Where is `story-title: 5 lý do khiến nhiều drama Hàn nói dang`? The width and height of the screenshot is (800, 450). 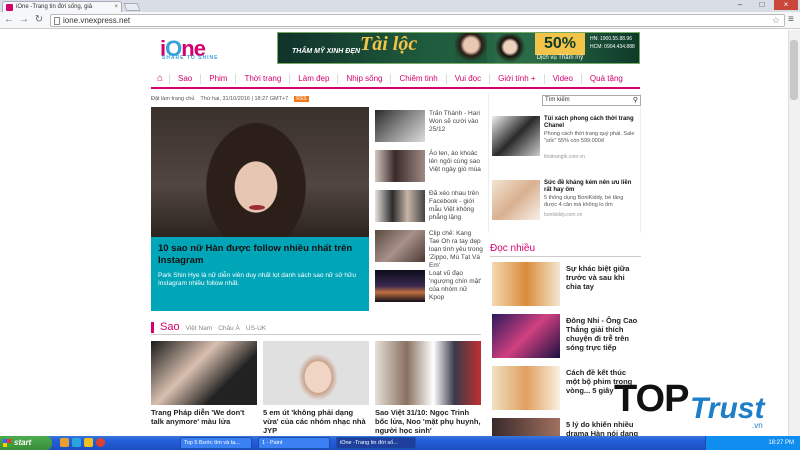 story-title: 5 lý do khiến nhiều drama Hàn nói dang is located at coordinates (603, 428).